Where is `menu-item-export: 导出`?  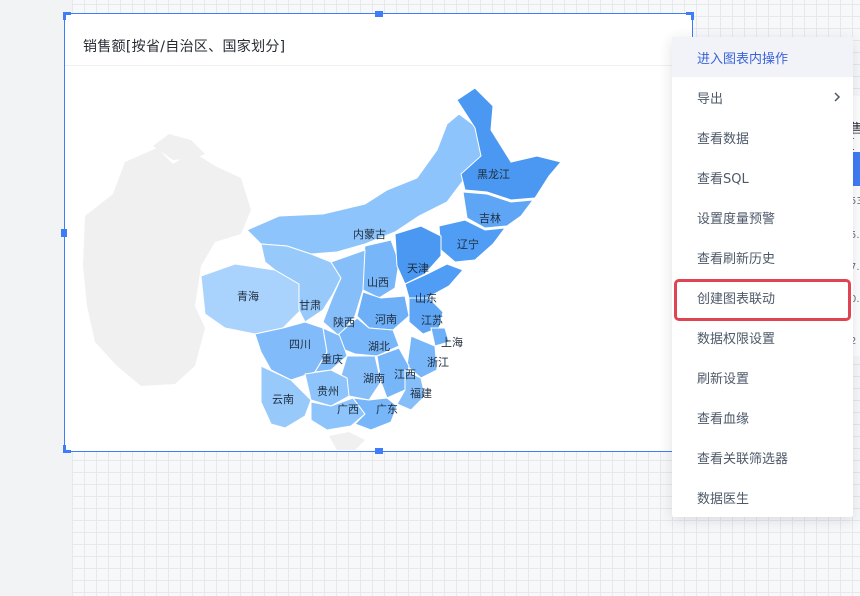 menu-item-export: 导出 is located at coordinates (762, 97).